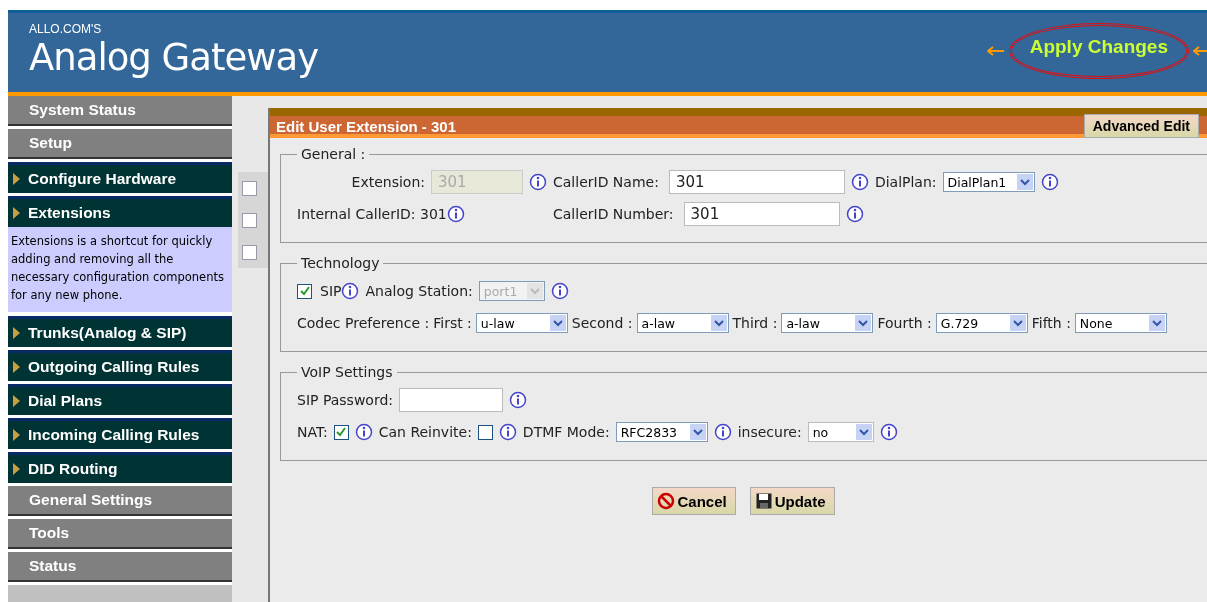 The height and width of the screenshot is (602, 1207). What do you see at coordinates (347, 372) in the screenshot?
I see `fieldset-legend: VoIP Settings` at bounding box center [347, 372].